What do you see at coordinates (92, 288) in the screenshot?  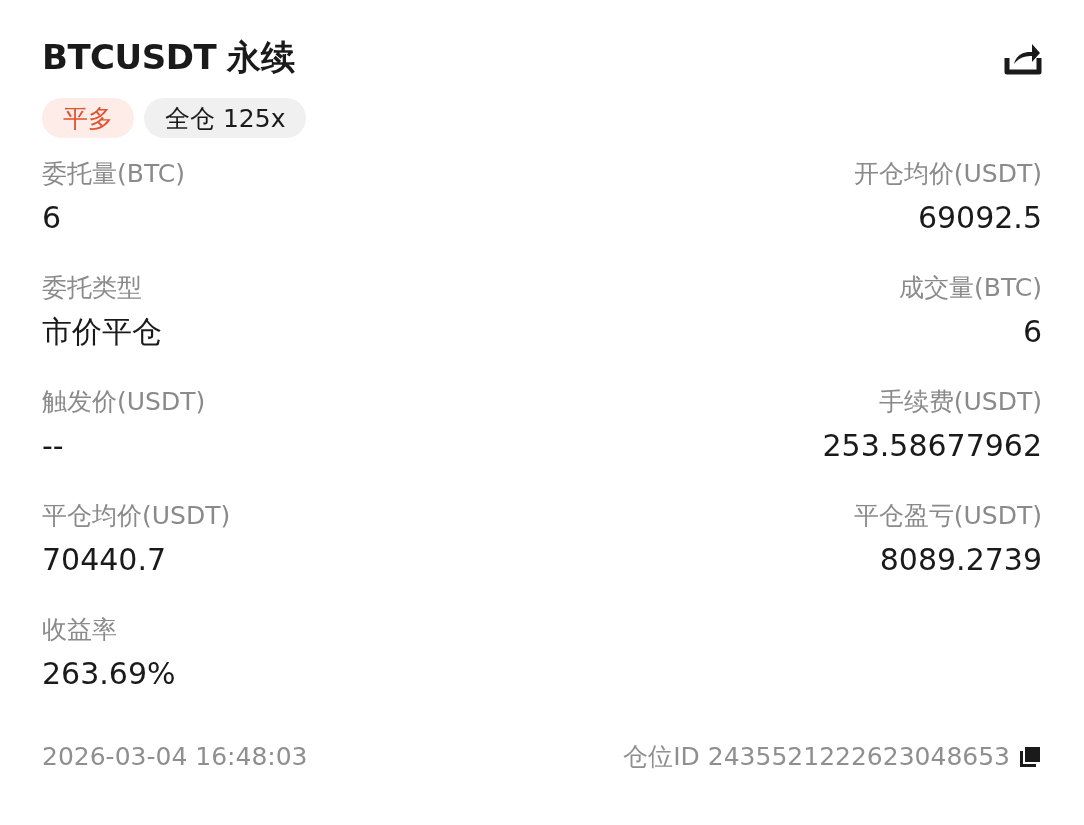 I see `field-label: 委托类型` at bounding box center [92, 288].